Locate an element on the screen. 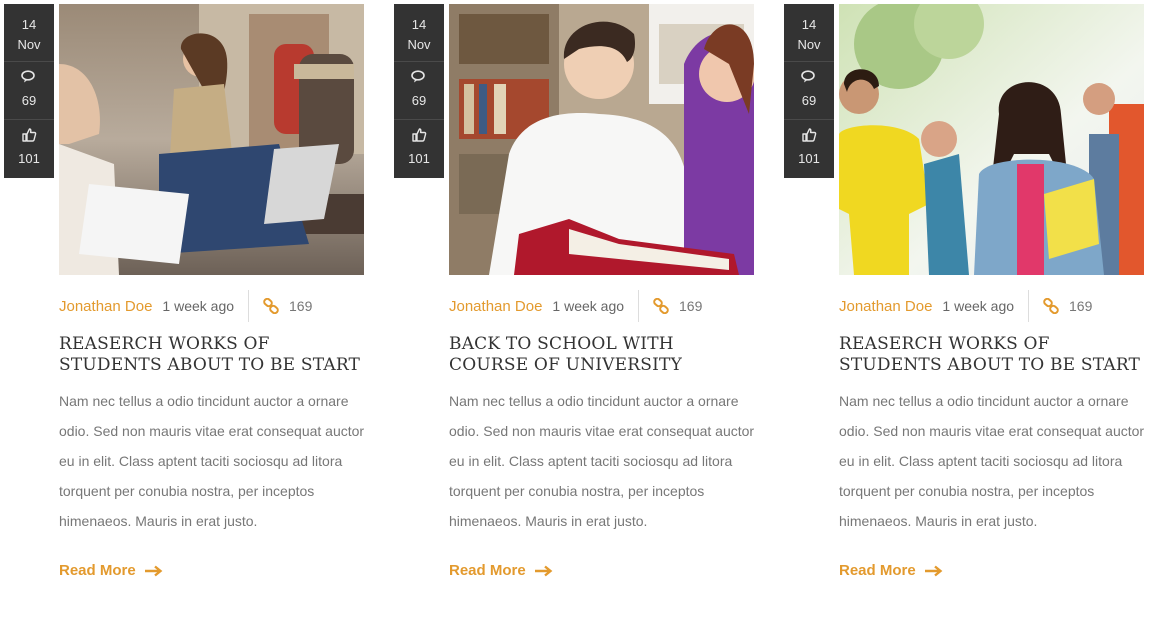 The height and width of the screenshot is (619, 1153). student-laptop-photo is located at coordinates (211, 139).